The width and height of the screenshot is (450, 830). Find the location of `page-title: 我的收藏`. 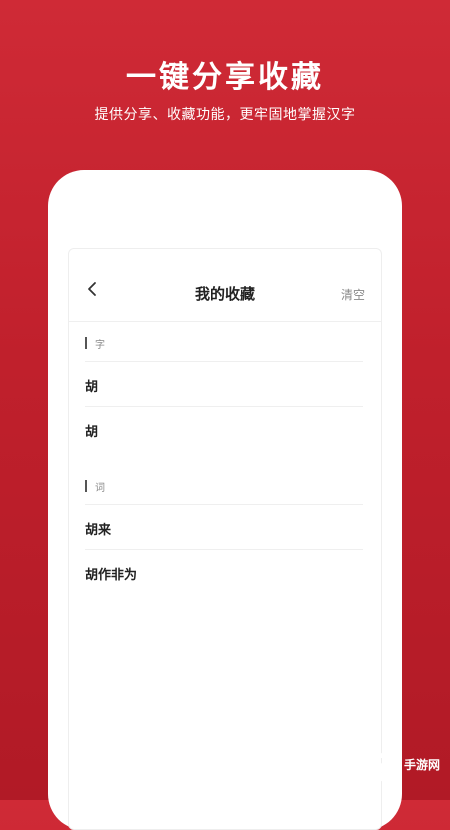

page-title: 我的收藏 is located at coordinates (224, 294).